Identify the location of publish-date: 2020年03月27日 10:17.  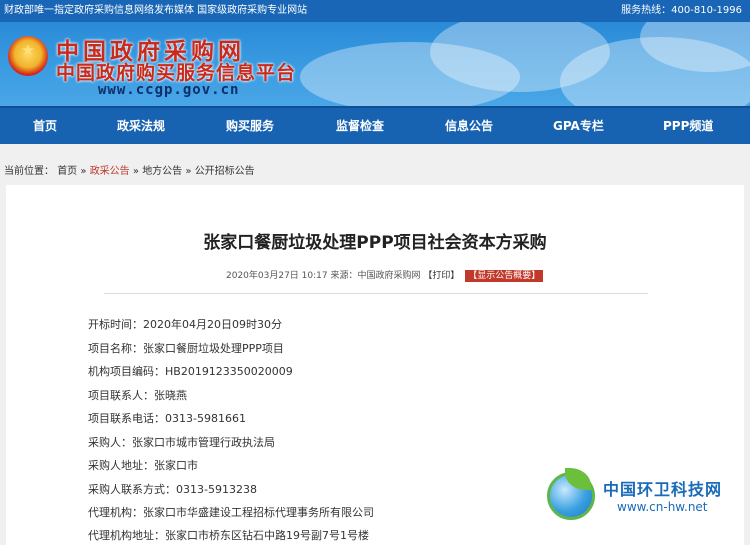
(277, 276).